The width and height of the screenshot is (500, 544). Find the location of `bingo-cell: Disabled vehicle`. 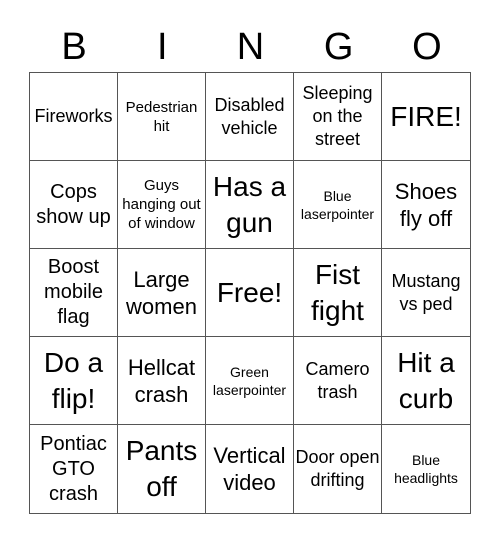

bingo-cell: Disabled vehicle is located at coordinates (250, 117).